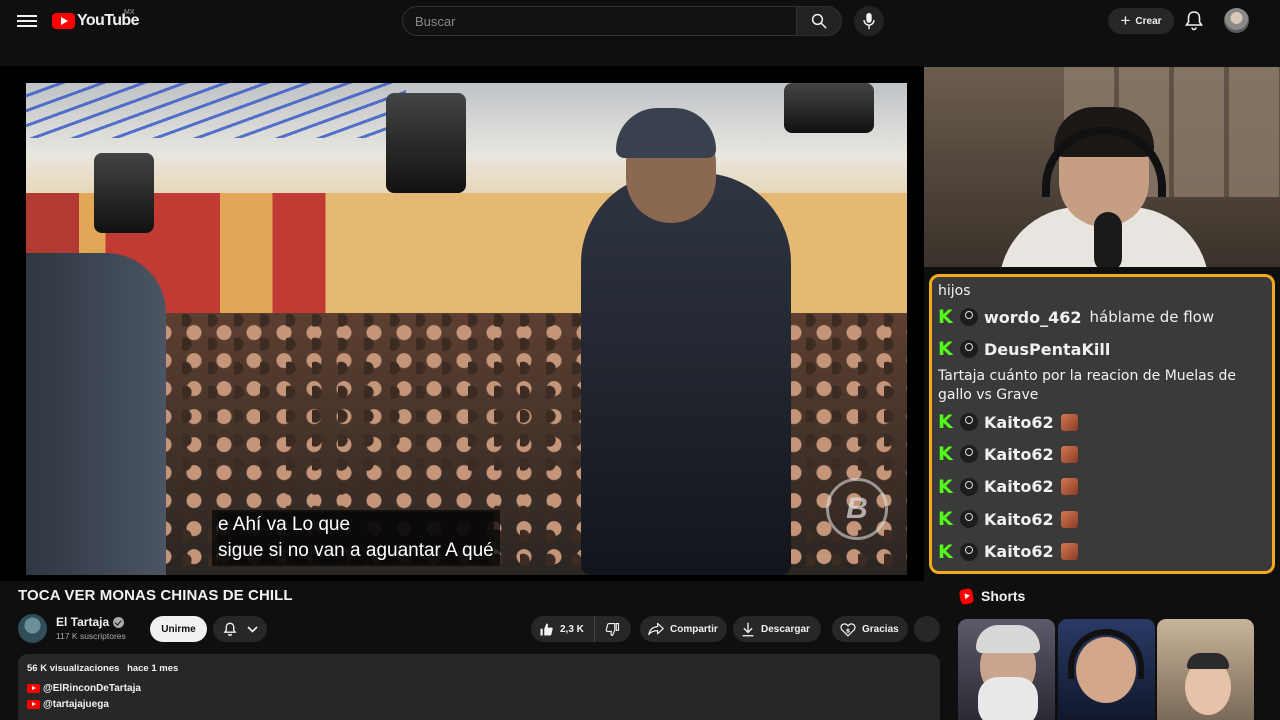 Image resolution: width=1280 pixels, height=720 pixels. I want to click on chat-message: K DeusPentaKill, so click(1102, 349).